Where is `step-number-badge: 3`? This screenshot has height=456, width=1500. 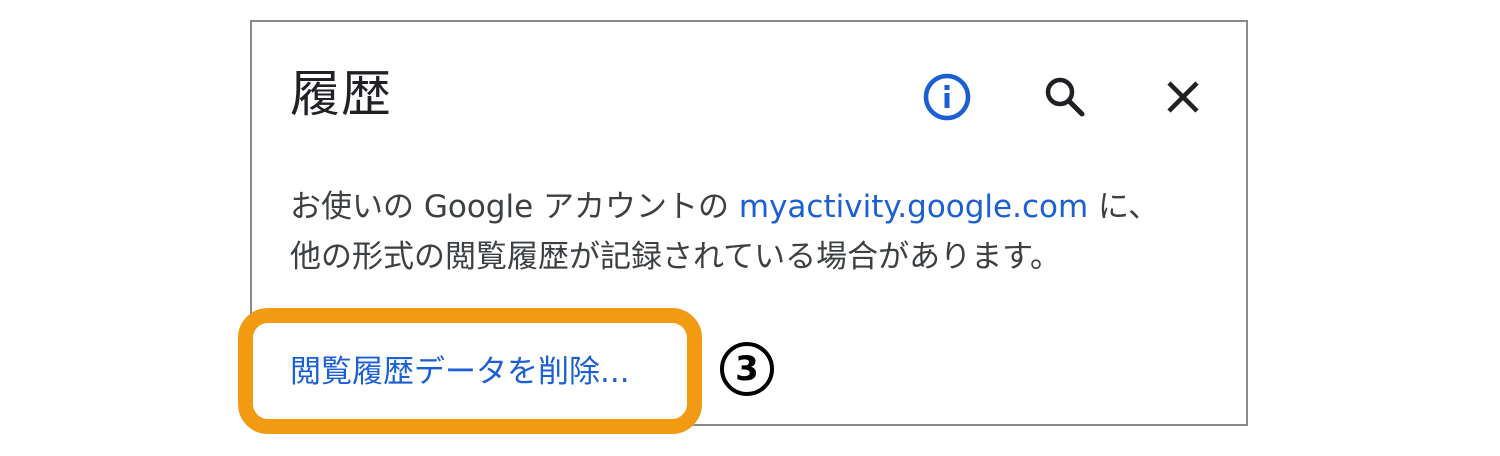
step-number-badge: 3 is located at coordinates (747, 369).